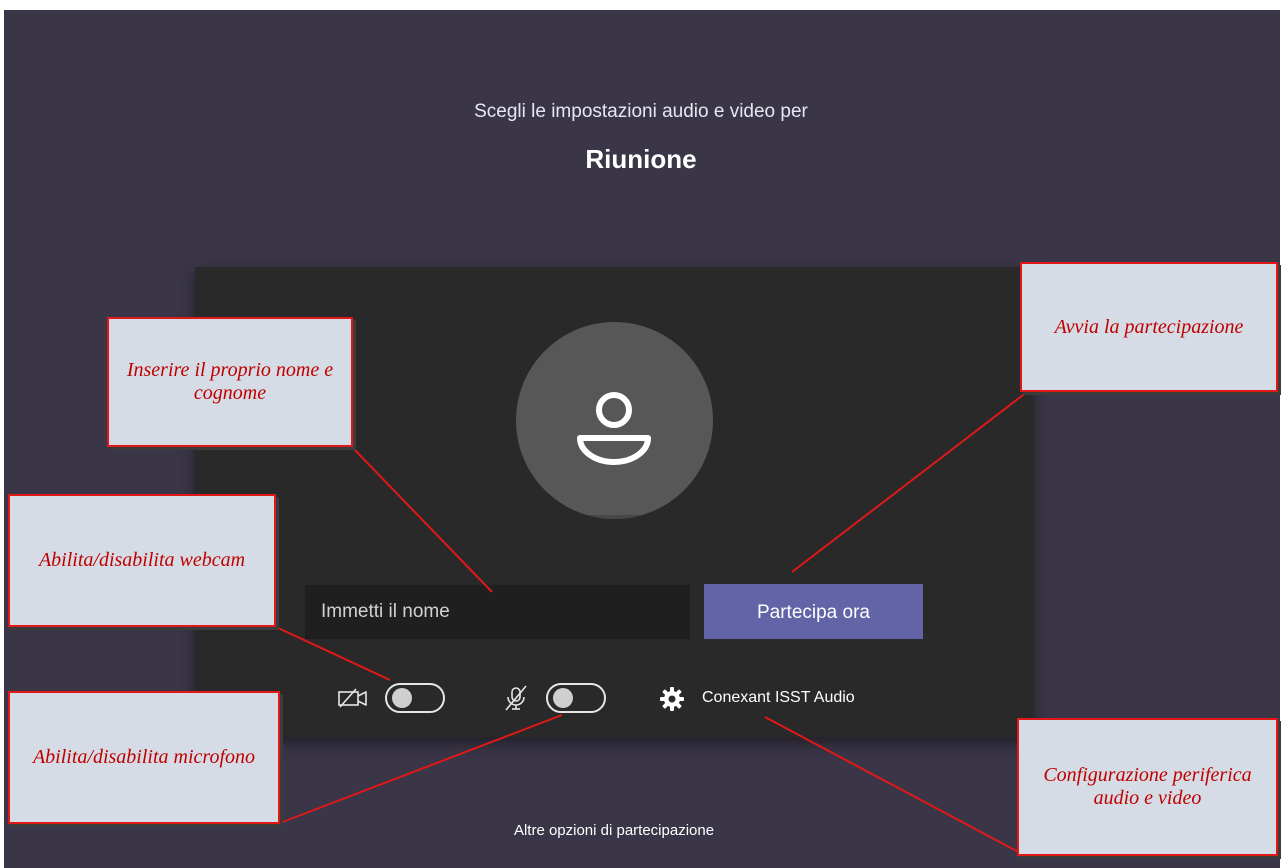 The image size is (1282, 868). Describe the element at coordinates (614, 428) in the screenshot. I see `person-icon` at that location.